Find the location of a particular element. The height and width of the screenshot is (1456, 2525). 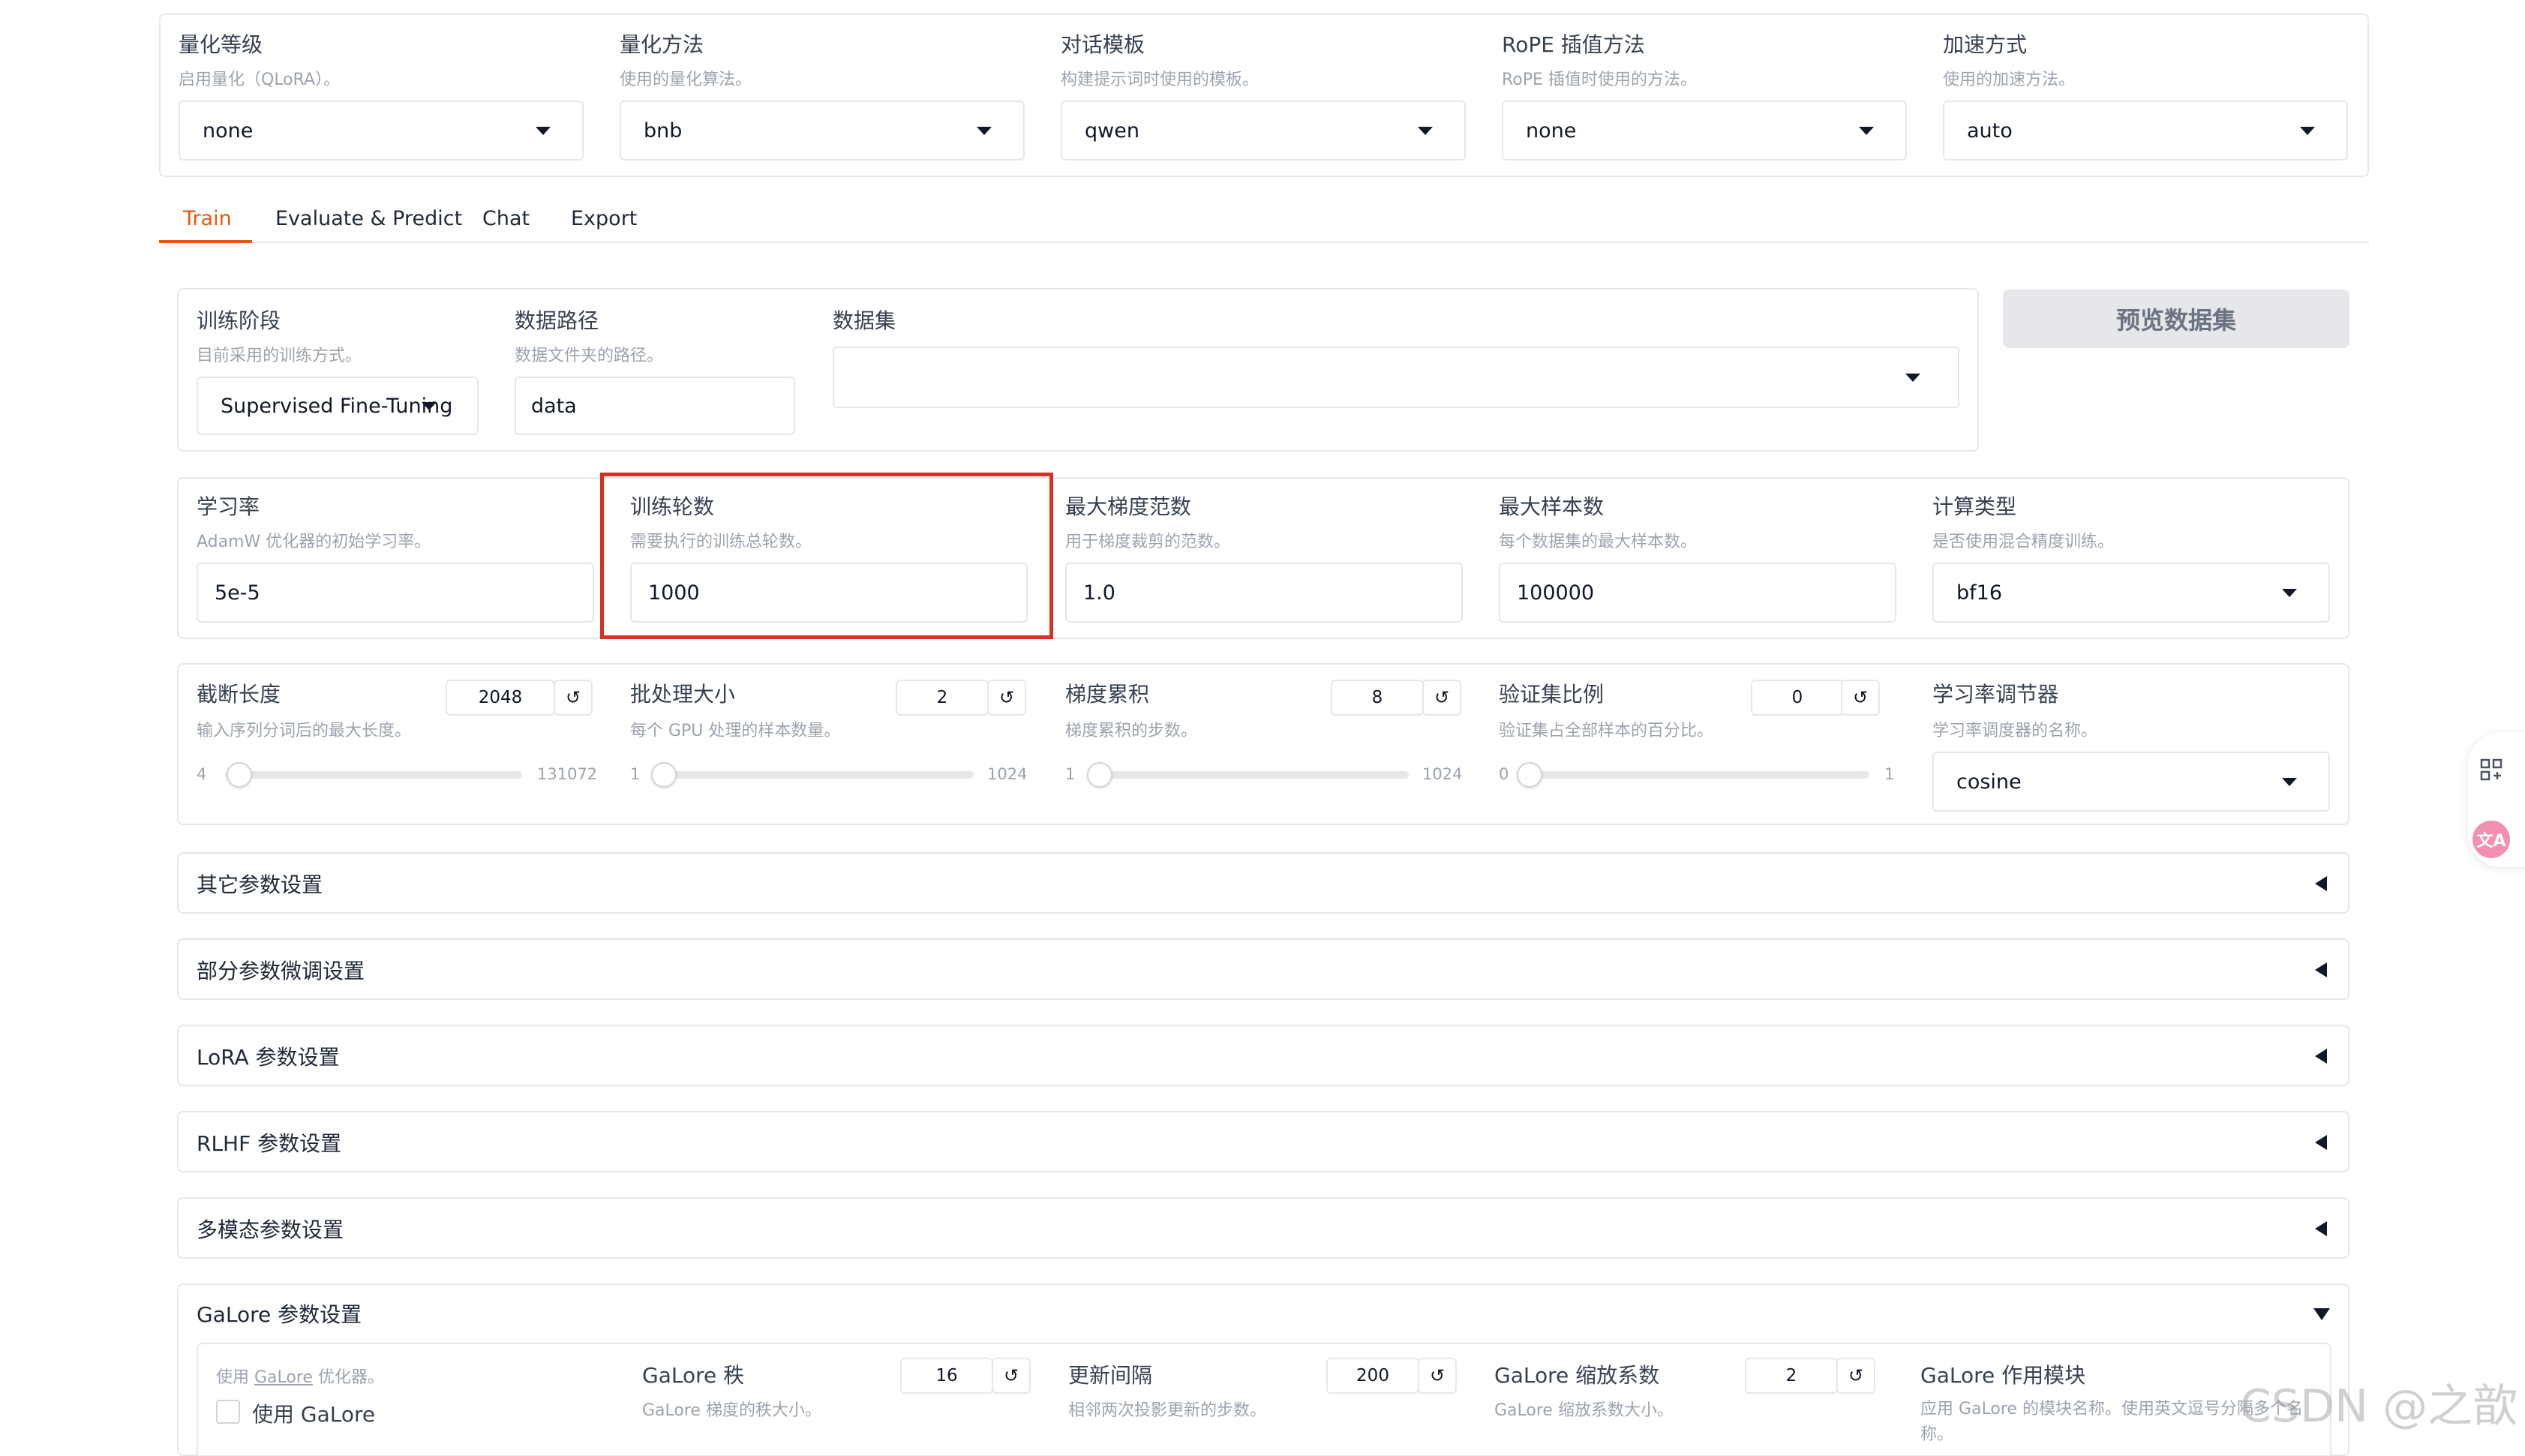

tab-train: Train is located at coordinates (208, 218).